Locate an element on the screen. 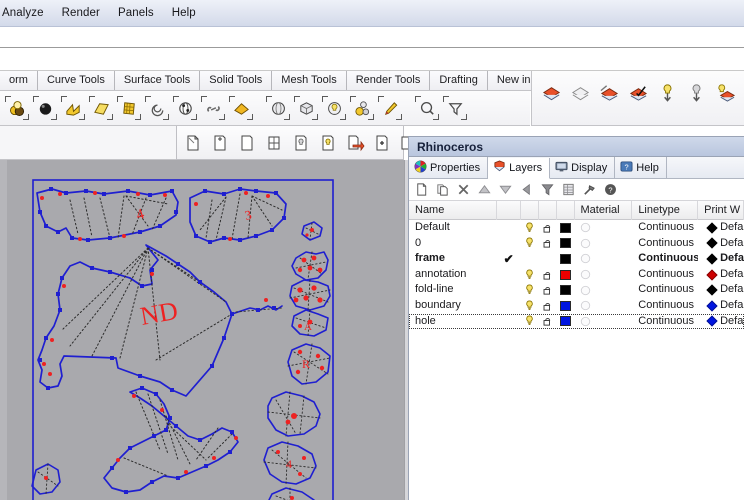 The image size is (744, 500). tab-display: Display is located at coordinates (583, 167).